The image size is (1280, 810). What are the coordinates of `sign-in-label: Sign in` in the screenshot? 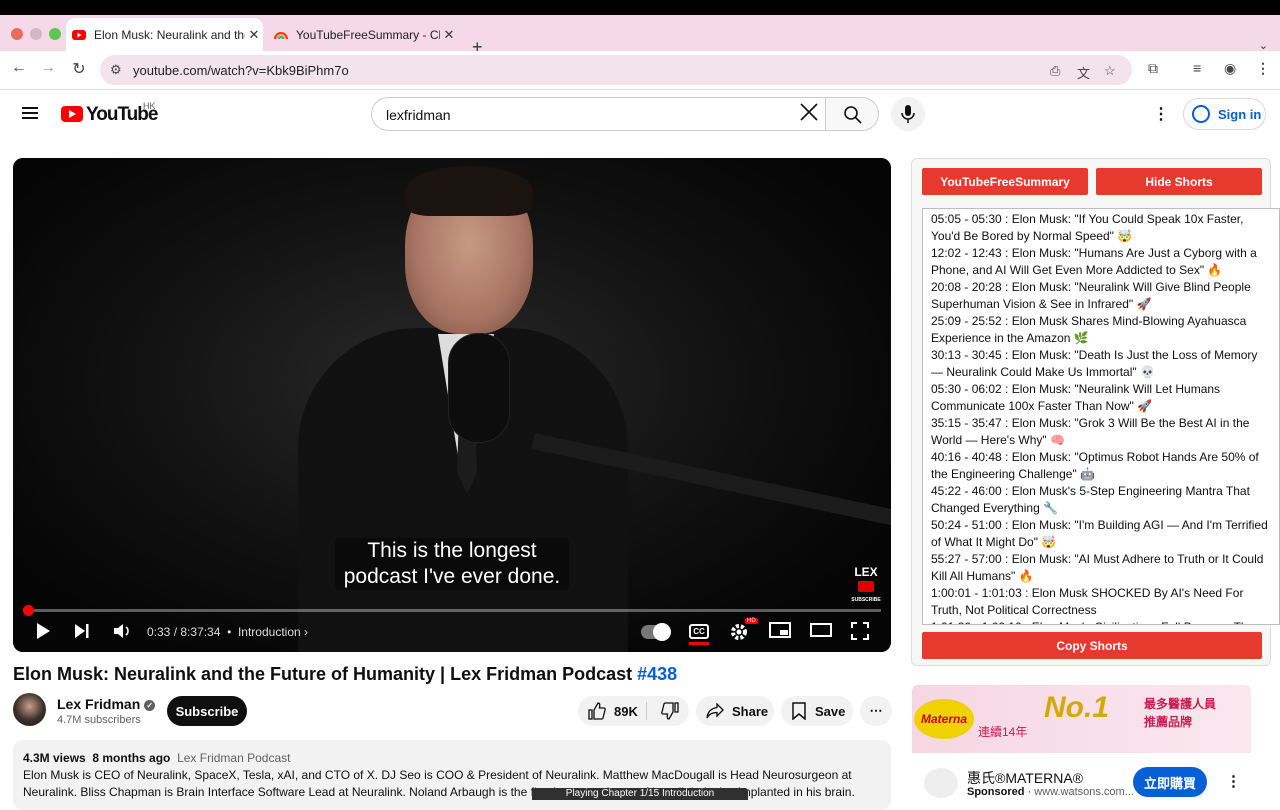 It's located at (1240, 114).